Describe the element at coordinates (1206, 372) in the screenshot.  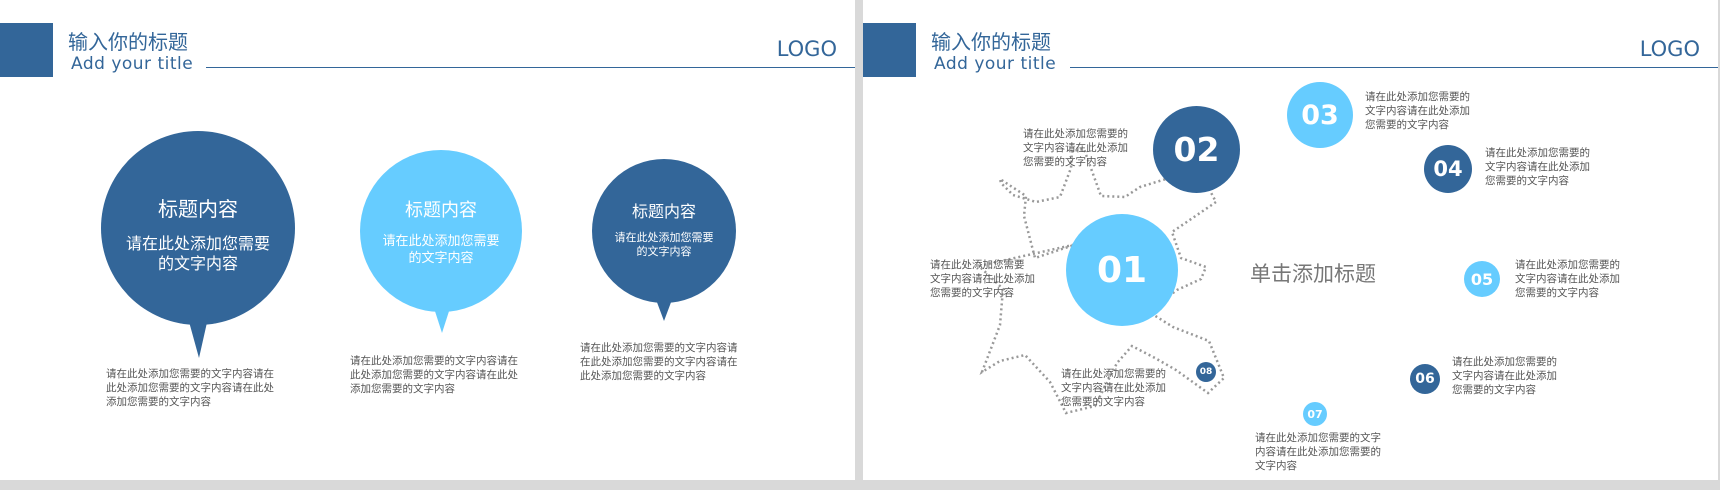
I see `node-08: 08` at that location.